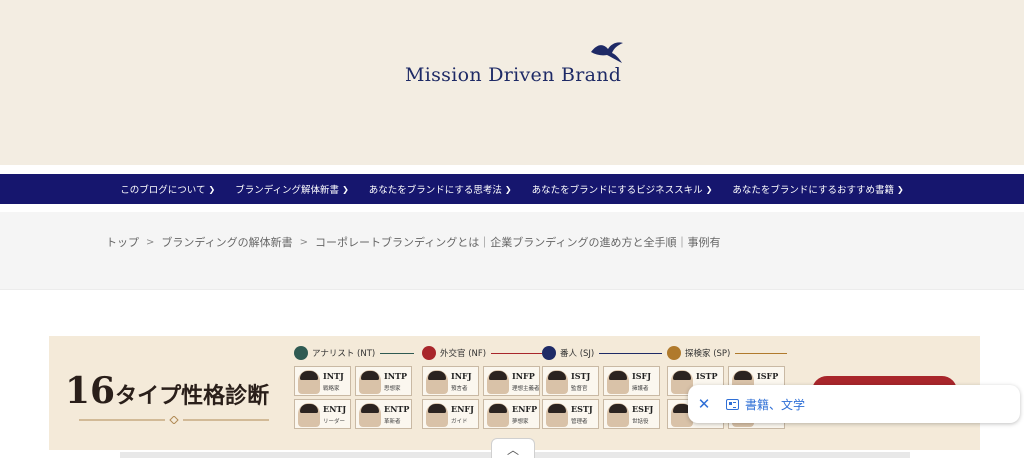 The image size is (1024, 458). Describe the element at coordinates (335, 409) in the screenshot. I see `type-code: ENTJ` at that location.